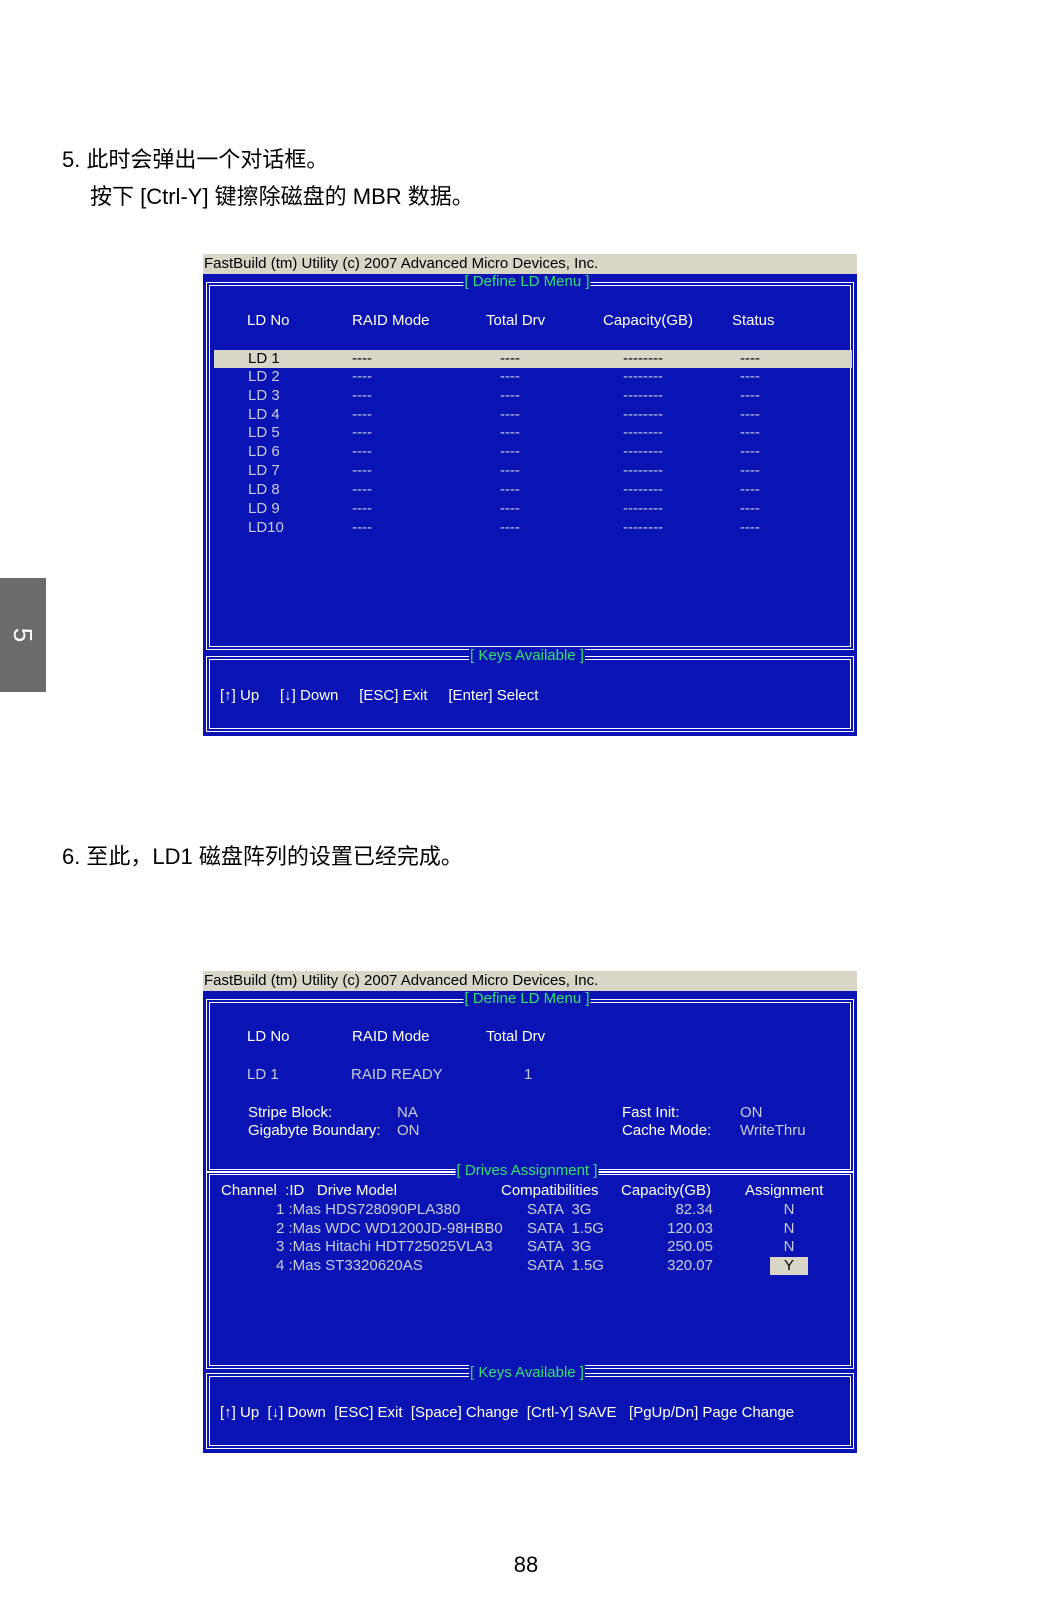  Describe the element at coordinates (667, 1130) in the screenshot. I see `cache-mode-label: Cache Mode:` at that location.